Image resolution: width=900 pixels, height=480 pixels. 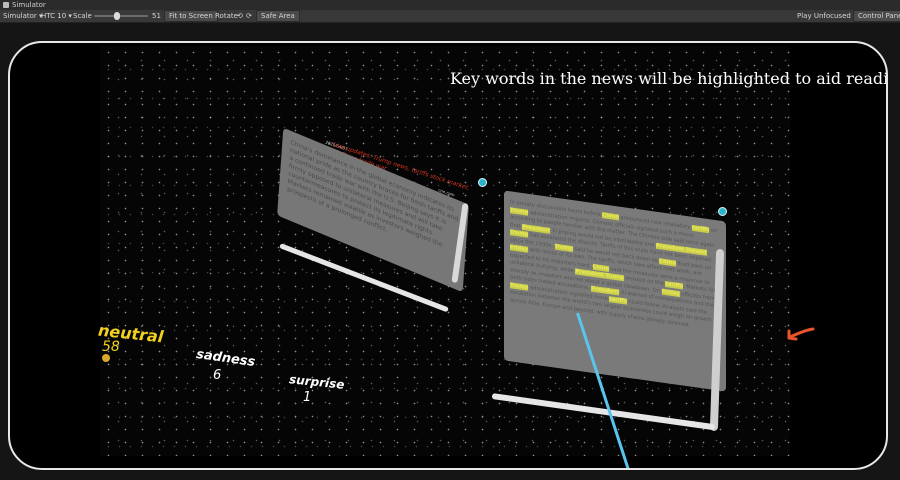 I want to click on emotion-value-neutral: 58, so click(x=111, y=347).